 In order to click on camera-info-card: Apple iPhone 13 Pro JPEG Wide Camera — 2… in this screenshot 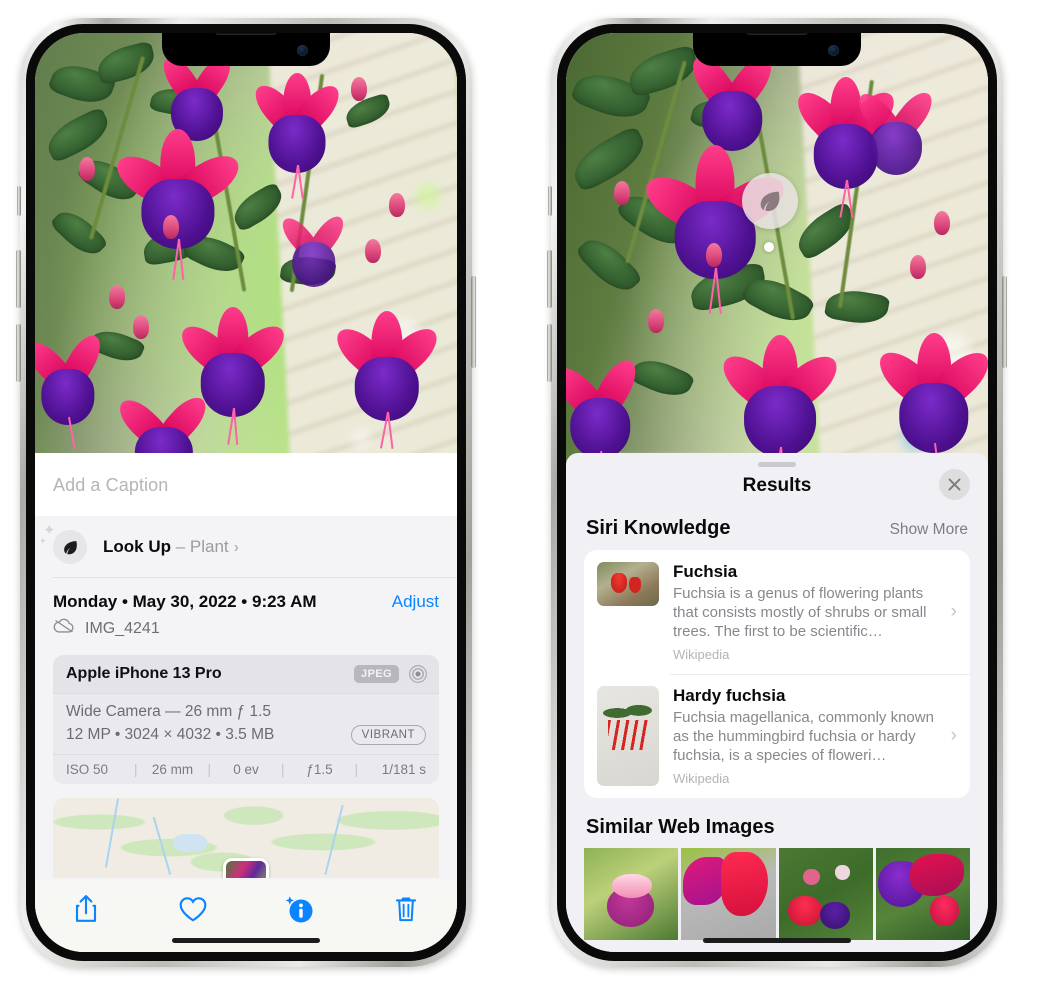, I will do `click(246, 719)`.